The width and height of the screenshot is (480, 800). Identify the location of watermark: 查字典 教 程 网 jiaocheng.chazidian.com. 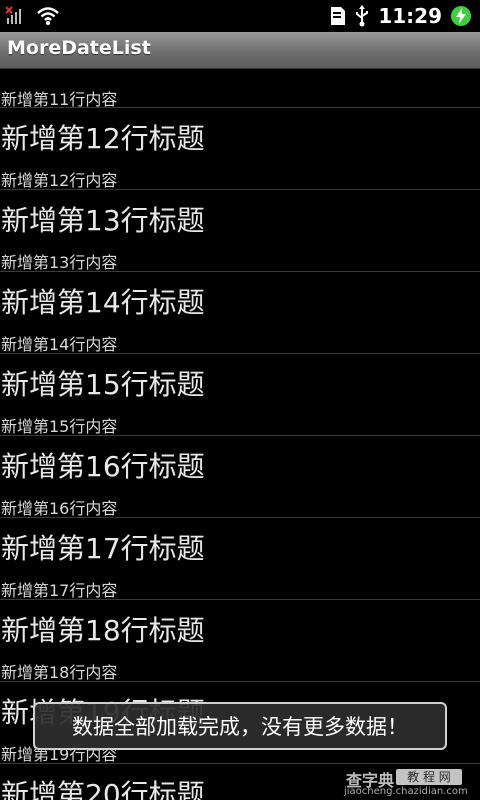
(409, 783).